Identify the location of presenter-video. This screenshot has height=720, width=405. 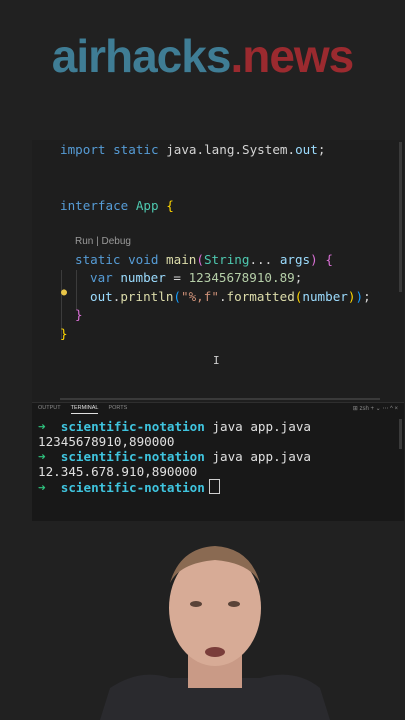
(215, 633).